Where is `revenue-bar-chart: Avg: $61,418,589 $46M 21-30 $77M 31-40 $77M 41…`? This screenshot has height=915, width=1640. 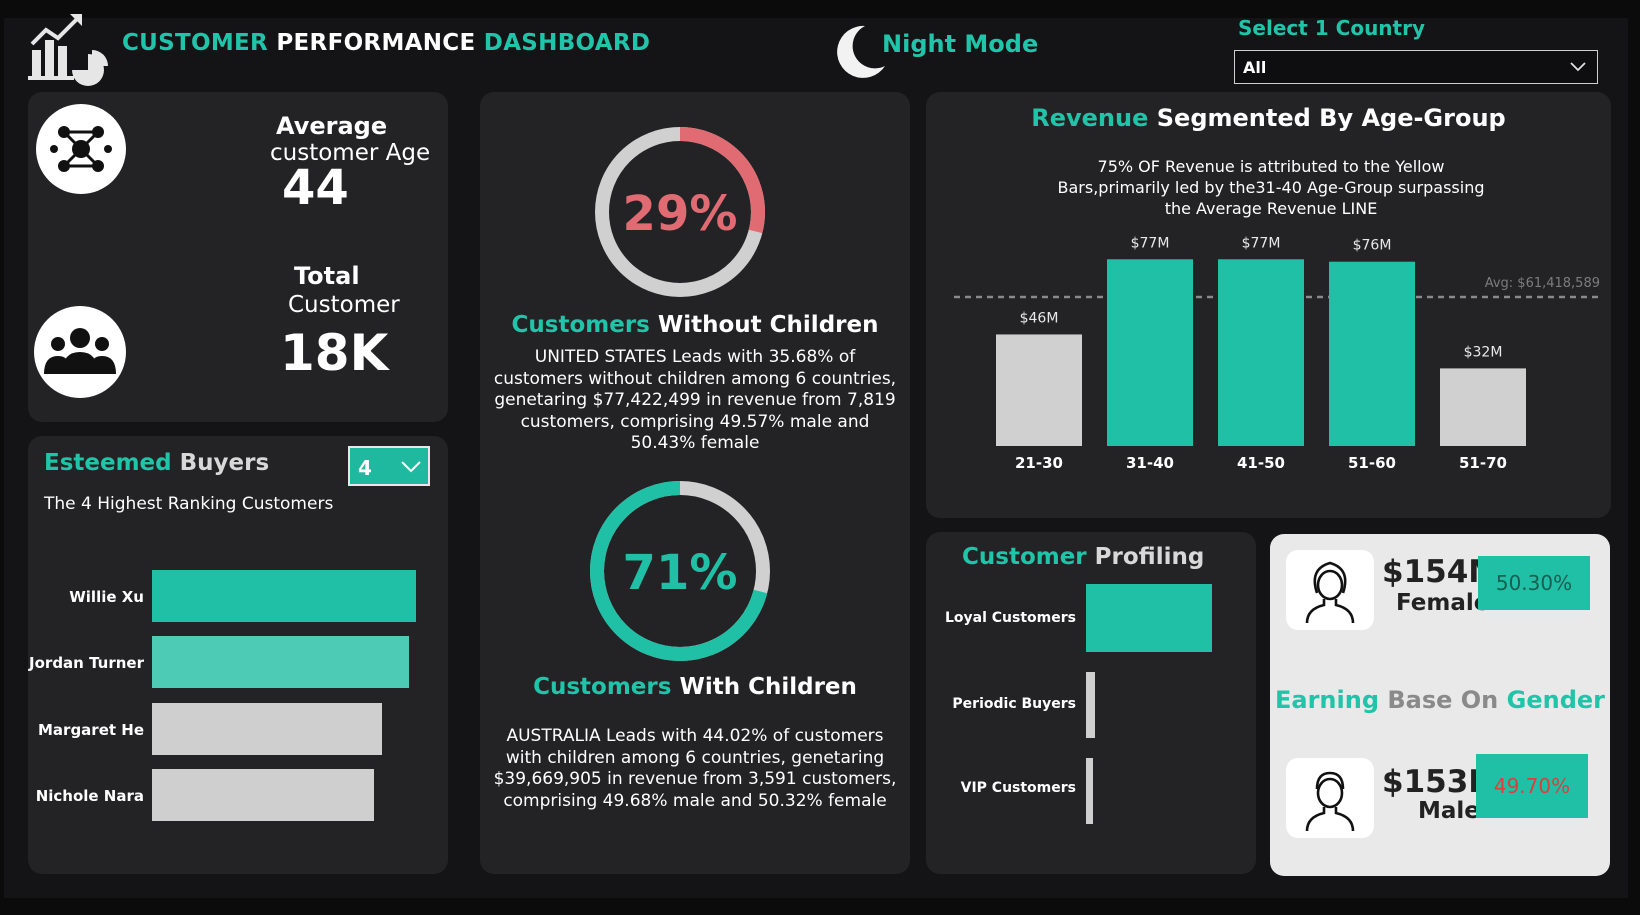 revenue-bar-chart: Avg: $61,418,589 $46M 21-30 $77M 31-40 $77M 41… is located at coordinates (1277, 353).